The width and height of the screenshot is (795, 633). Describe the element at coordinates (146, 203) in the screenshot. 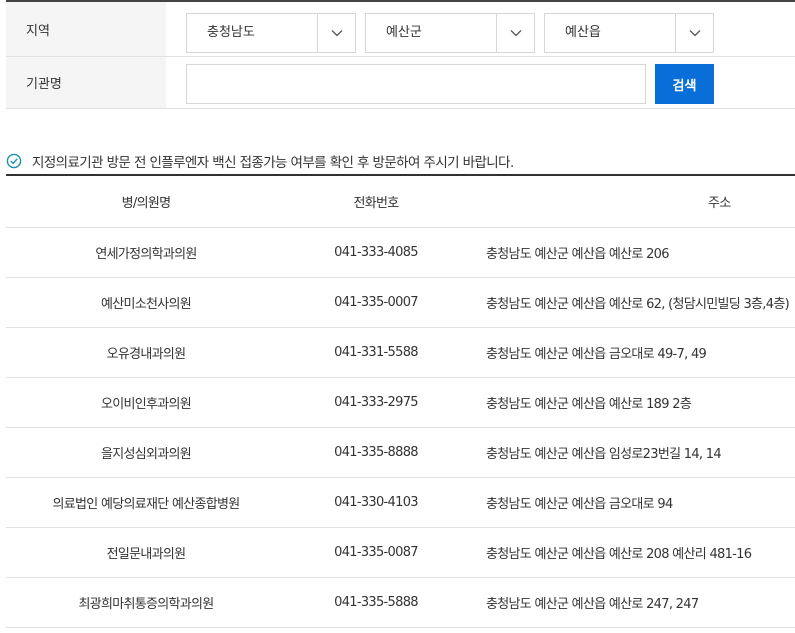

I see `header-name: 병/의원명` at that location.